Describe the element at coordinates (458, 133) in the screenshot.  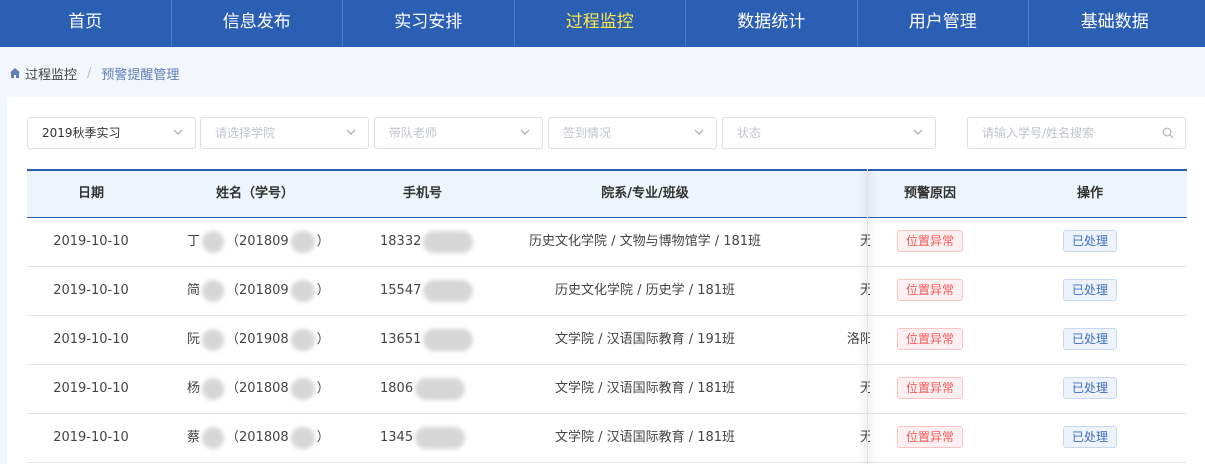
I see `teacher-select: 带队老师` at that location.